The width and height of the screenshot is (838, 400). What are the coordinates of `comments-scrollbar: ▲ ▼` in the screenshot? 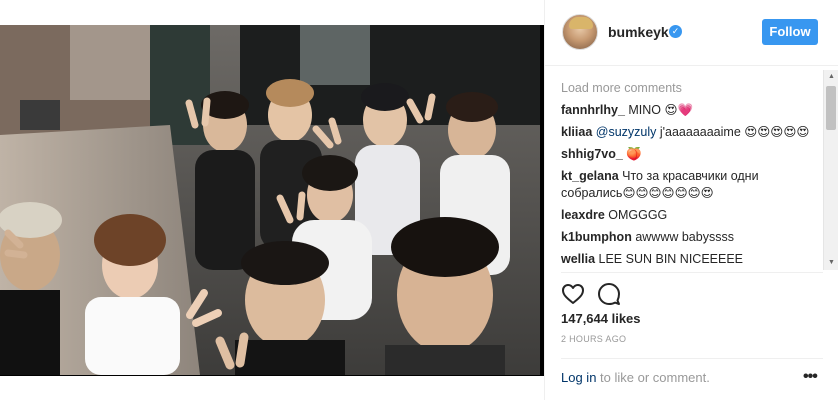 It's located at (830, 170).